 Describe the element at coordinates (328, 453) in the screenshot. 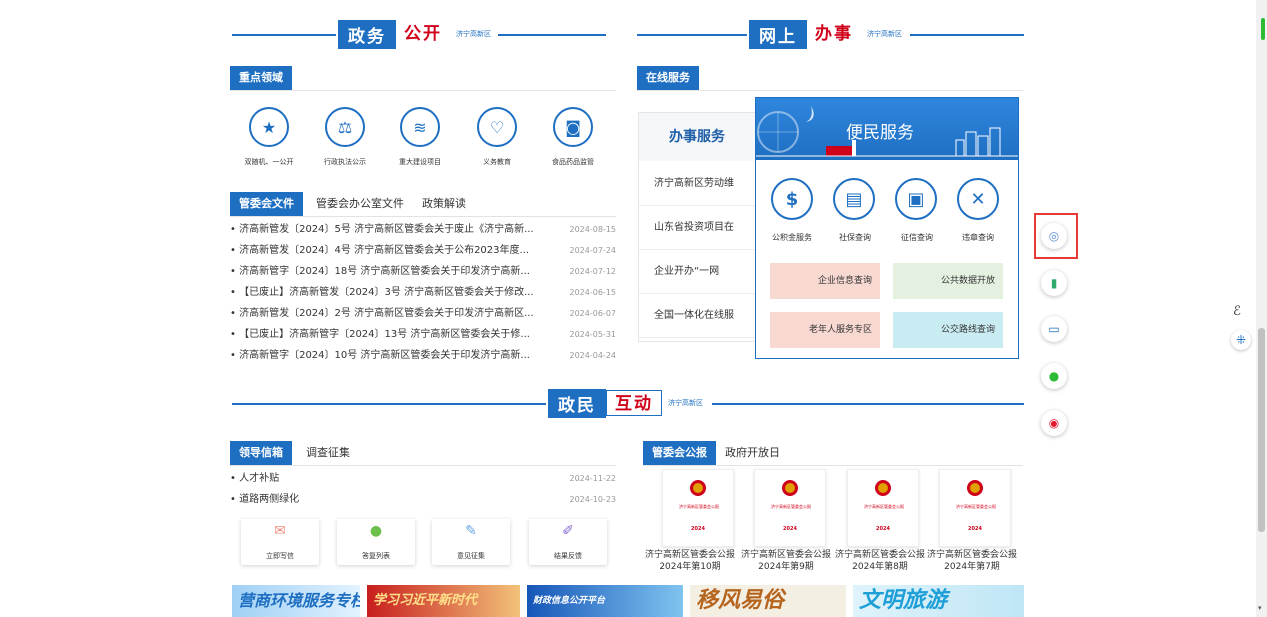

I see `tab-survey: 调查征集` at that location.